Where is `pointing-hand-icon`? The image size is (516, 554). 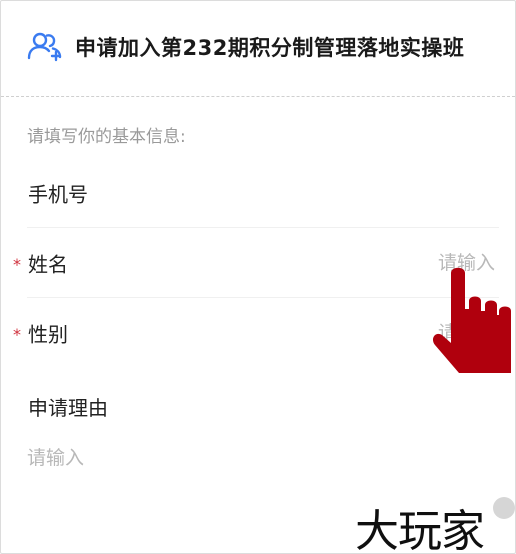
pointing-hand-icon is located at coordinates (471, 320).